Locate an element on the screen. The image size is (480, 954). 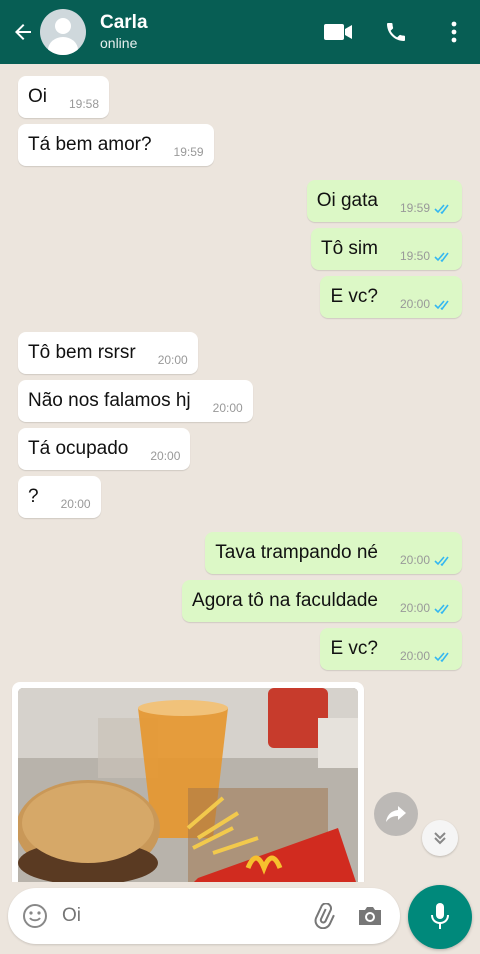
message-incoming: Oi 19:58 is located at coordinates (64, 97).